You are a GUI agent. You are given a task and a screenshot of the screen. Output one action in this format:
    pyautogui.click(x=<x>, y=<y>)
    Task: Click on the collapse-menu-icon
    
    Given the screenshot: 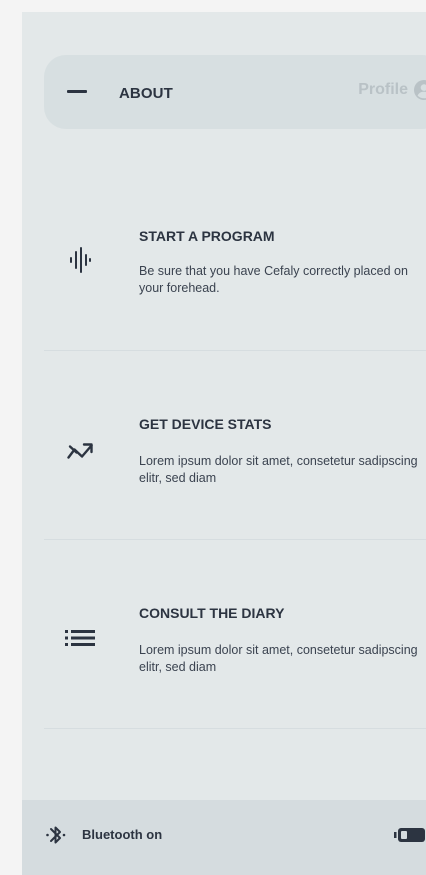 What is the action you would take?
    pyautogui.click(x=77, y=91)
    